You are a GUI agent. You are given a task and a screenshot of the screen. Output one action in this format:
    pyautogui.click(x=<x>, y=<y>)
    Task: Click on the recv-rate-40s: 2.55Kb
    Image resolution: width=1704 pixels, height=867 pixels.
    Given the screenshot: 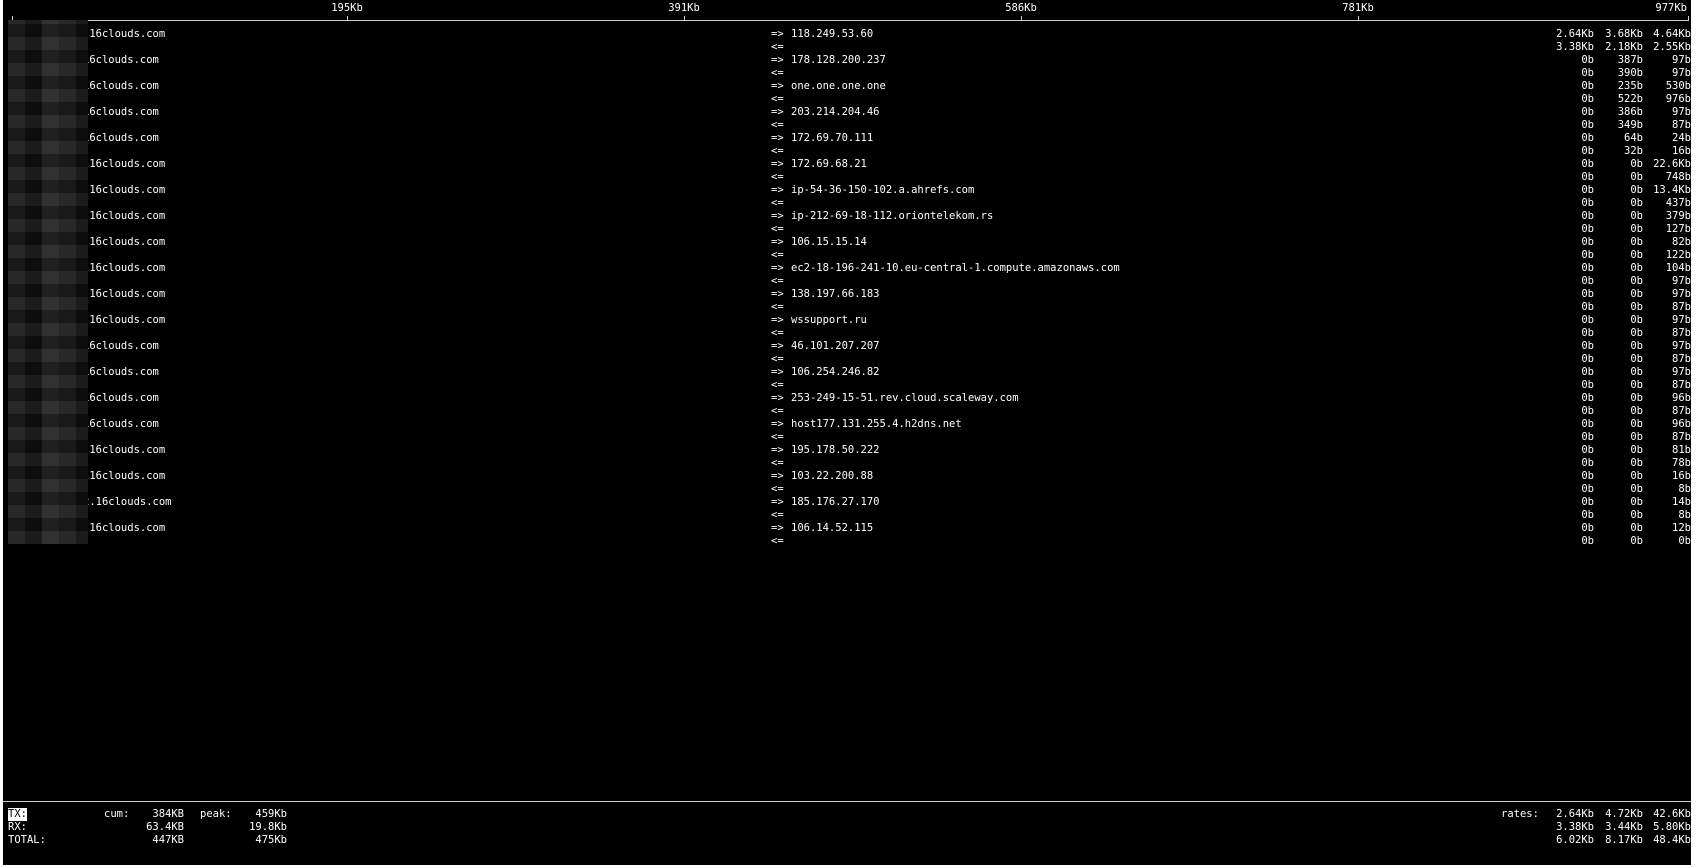 What is the action you would take?
    pyautogui.click(x=1672, y=47)
    